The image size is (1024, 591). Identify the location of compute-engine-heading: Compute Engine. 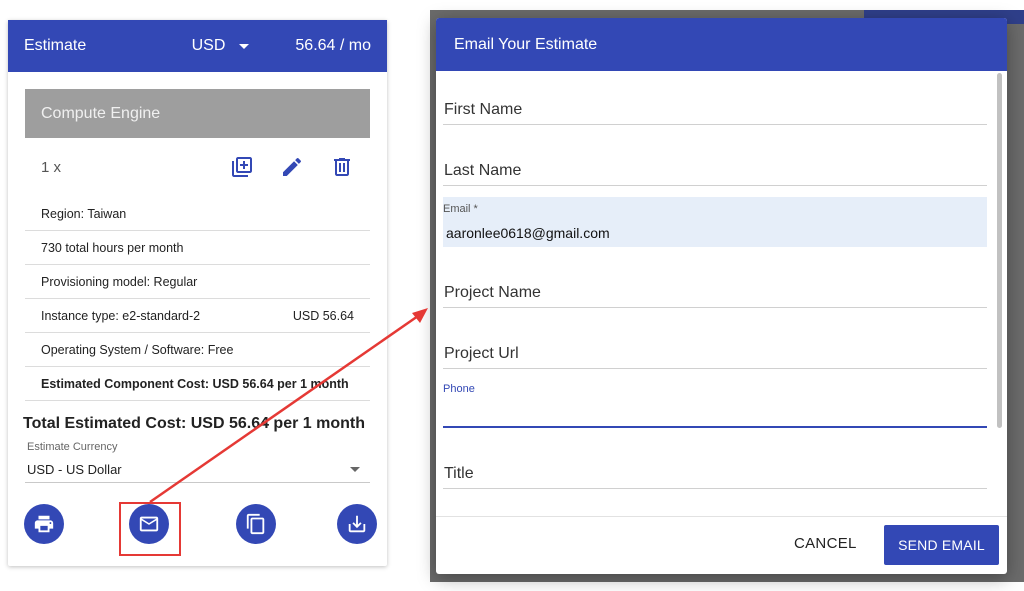
(197, 113).